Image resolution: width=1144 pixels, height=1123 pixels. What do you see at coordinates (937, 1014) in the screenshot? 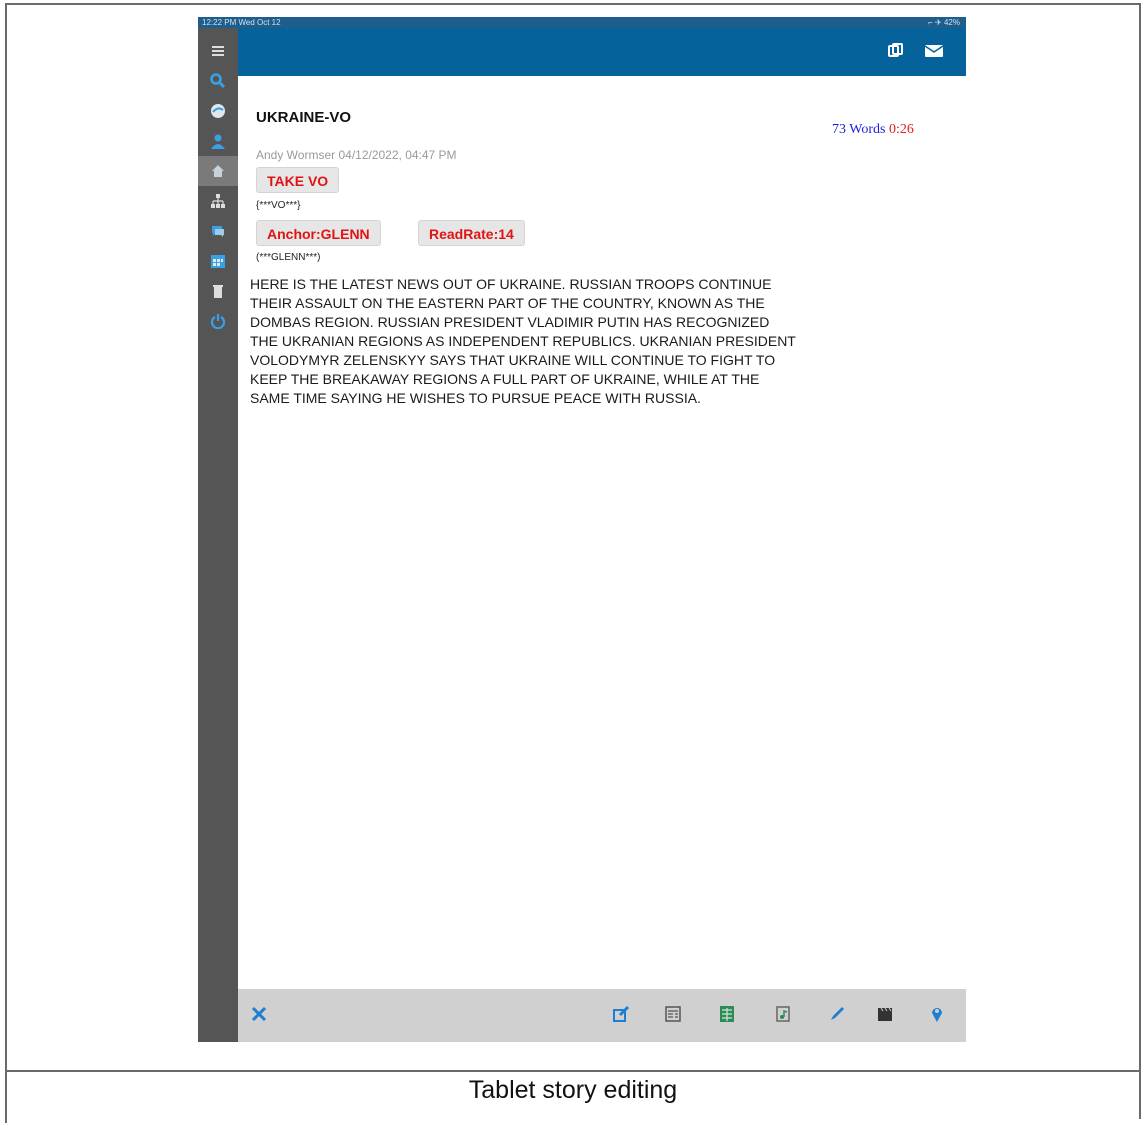
I see `map-pin-icon` at bounding box center [937, 1014].